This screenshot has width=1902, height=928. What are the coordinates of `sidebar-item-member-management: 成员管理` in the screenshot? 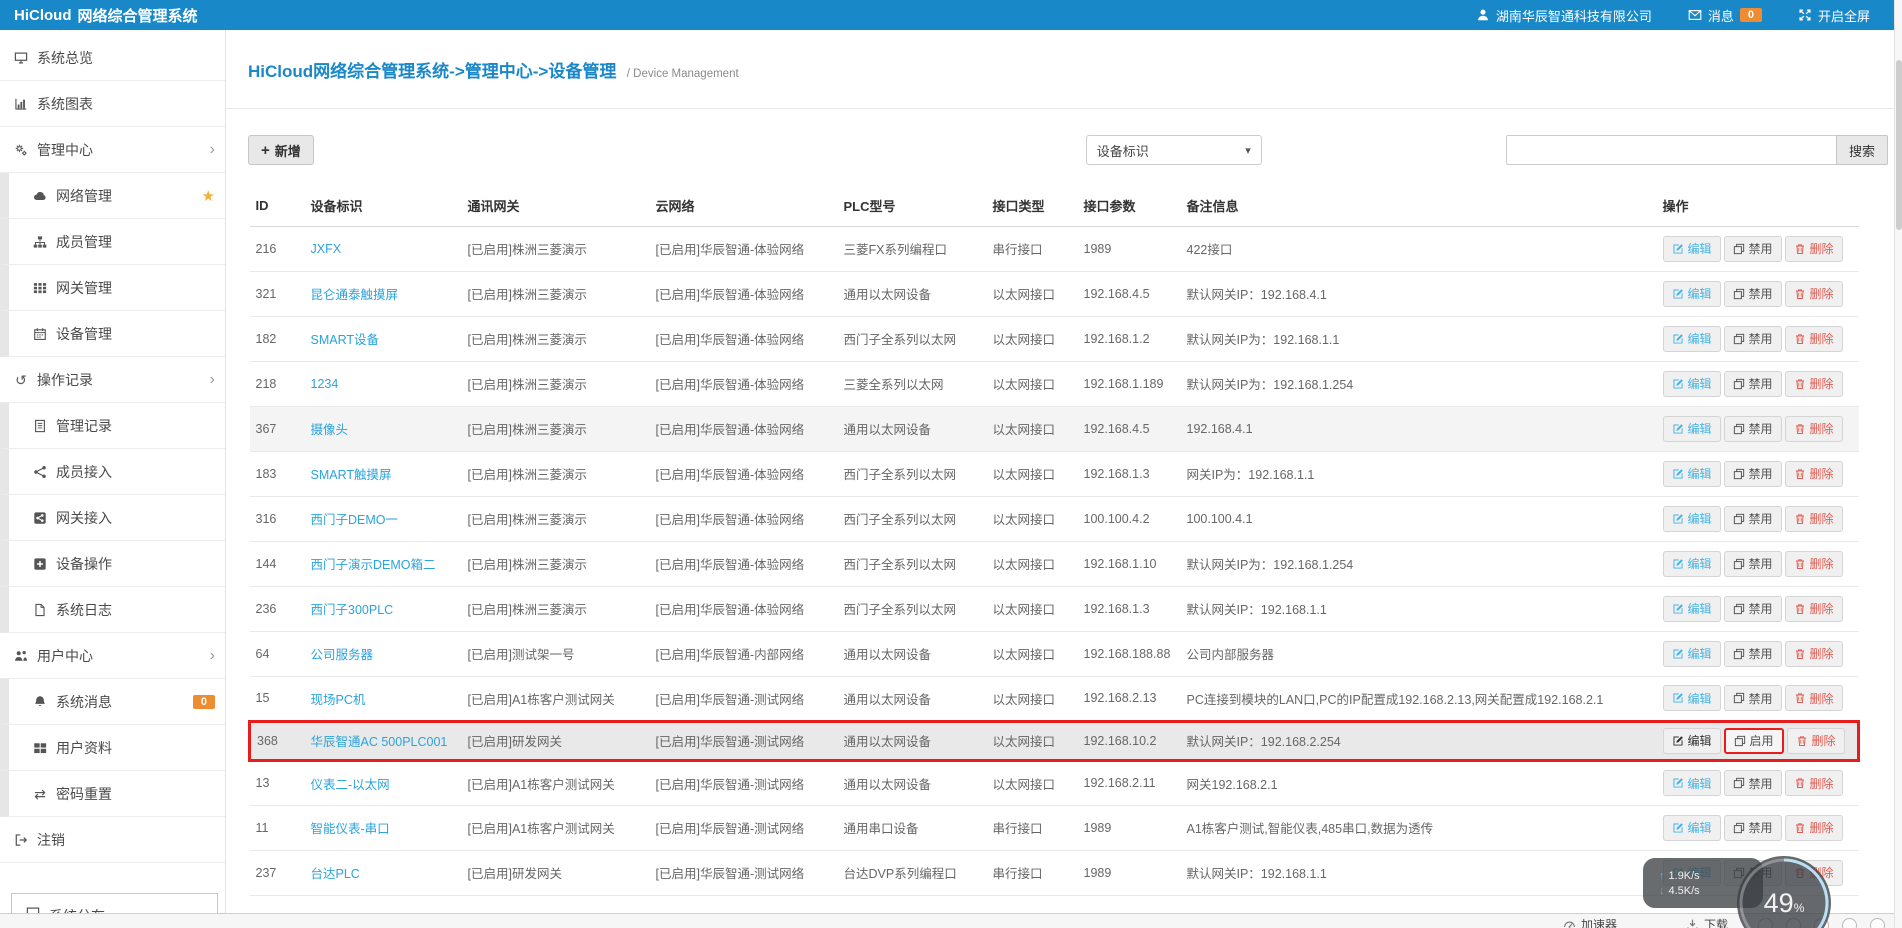 It's located at (112, 242).